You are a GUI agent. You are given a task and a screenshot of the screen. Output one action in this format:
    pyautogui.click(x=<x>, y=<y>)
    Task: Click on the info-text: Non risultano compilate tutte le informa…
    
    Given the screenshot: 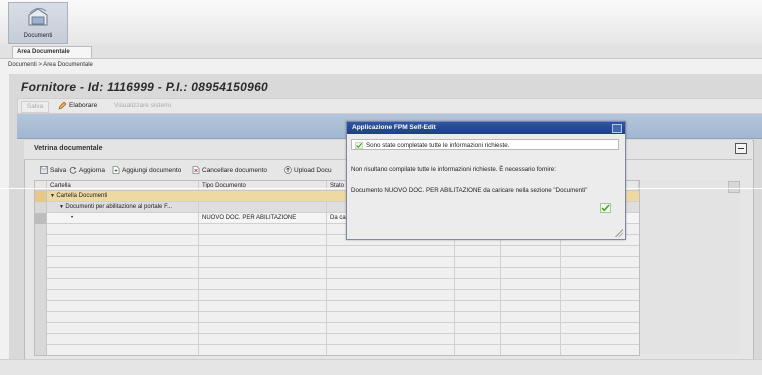 What is the action you would take?
    pyautogui.click(x=453, y=169)
    